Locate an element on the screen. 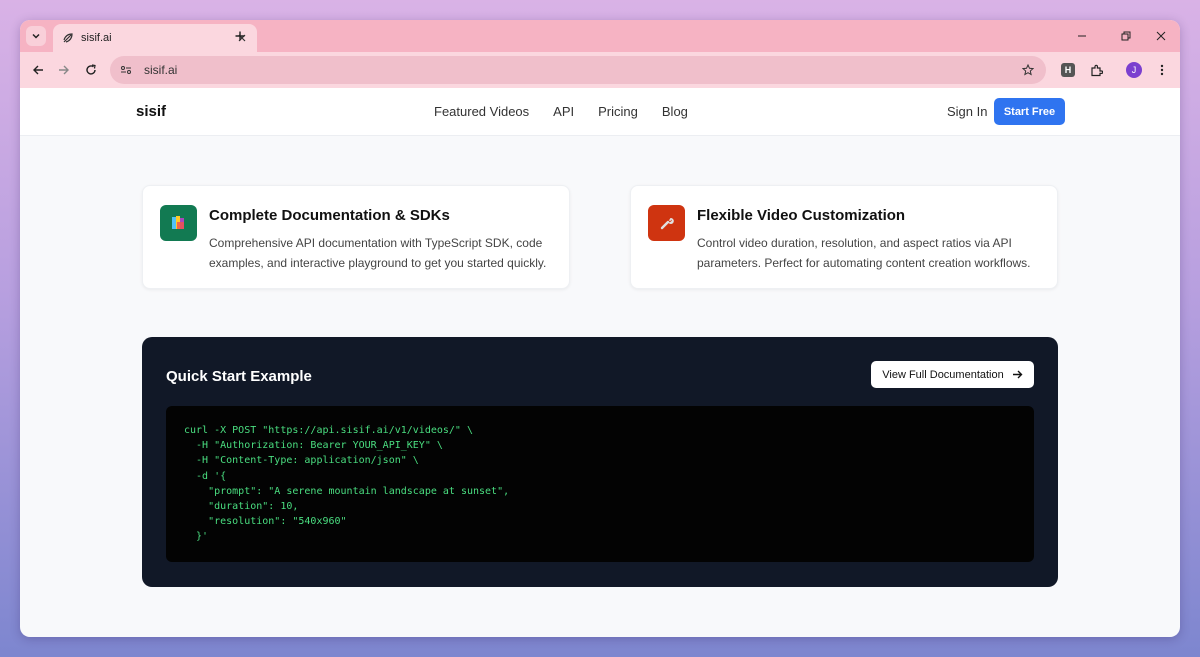  reload-icon is located at coordinates (91, 69).